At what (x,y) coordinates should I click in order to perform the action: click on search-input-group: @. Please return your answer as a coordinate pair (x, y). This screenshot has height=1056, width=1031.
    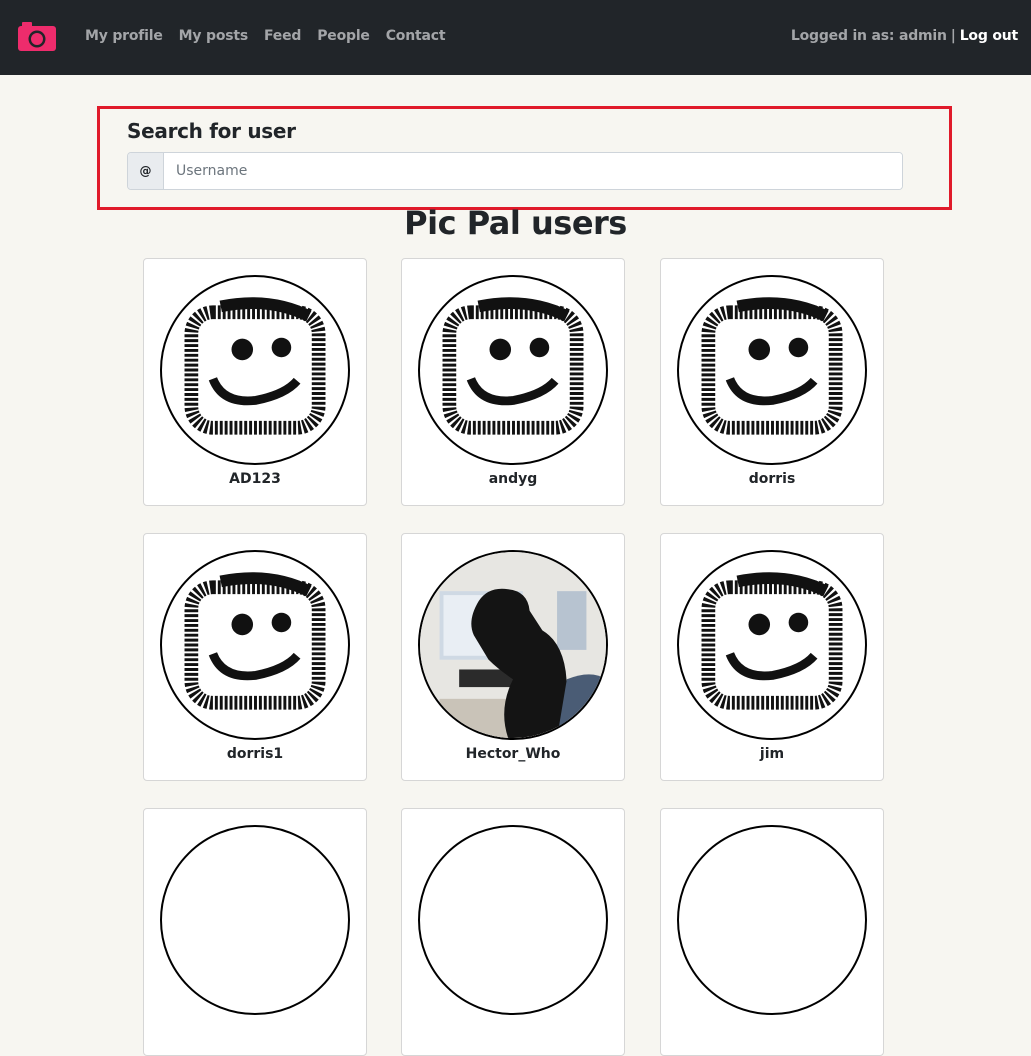
    Looking at the image, I should click on (515, 171).